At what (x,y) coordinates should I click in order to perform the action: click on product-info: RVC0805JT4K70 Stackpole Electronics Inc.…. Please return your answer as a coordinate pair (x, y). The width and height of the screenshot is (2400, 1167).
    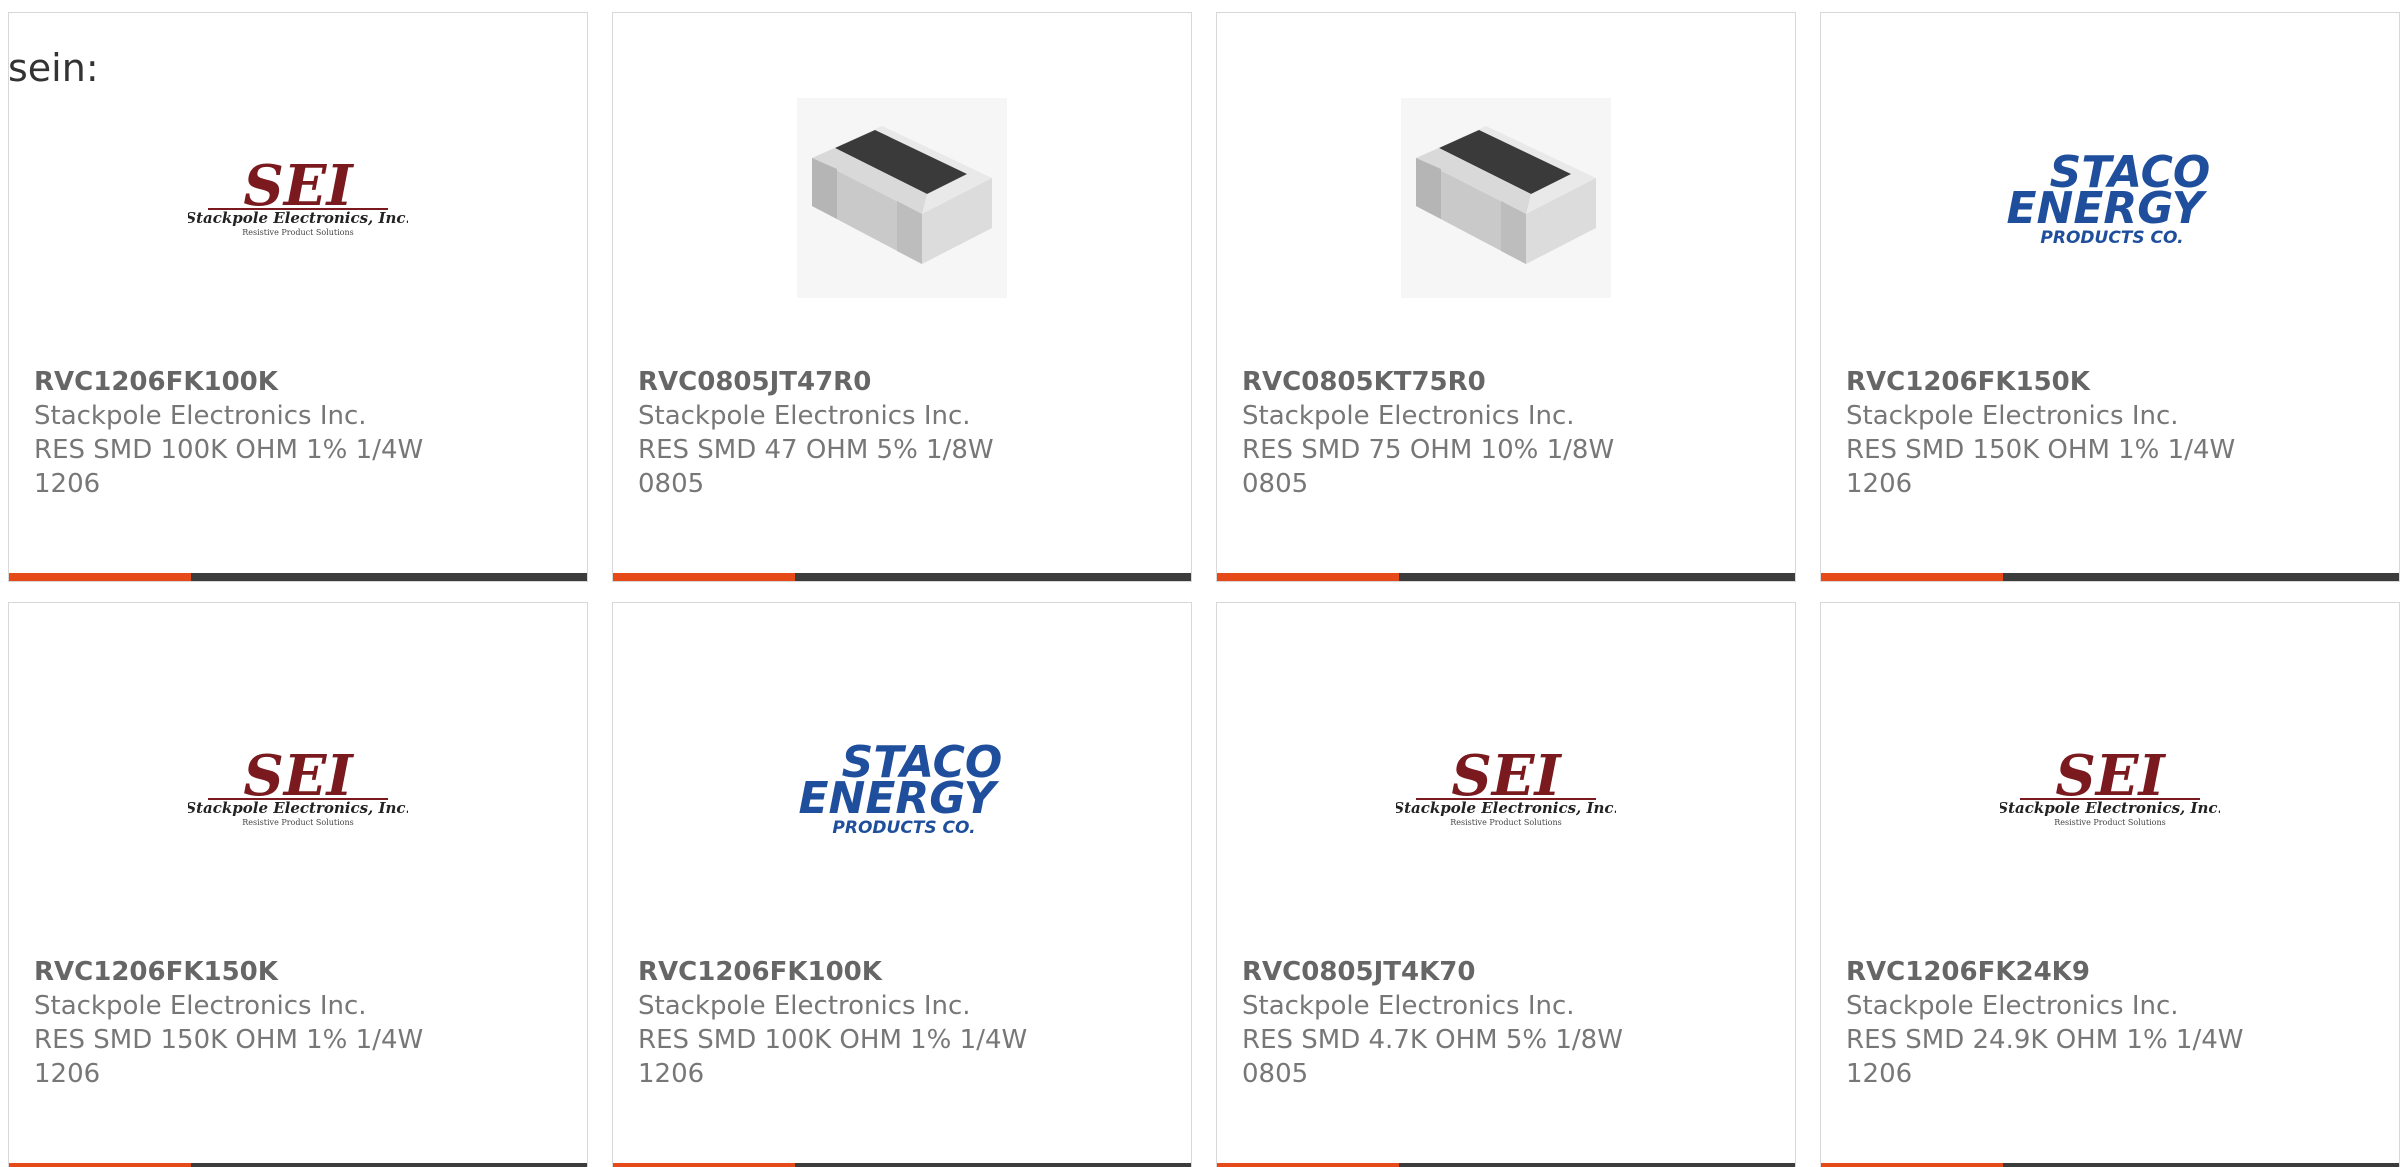
    Looking at the image, I should click on (1452, 1023).